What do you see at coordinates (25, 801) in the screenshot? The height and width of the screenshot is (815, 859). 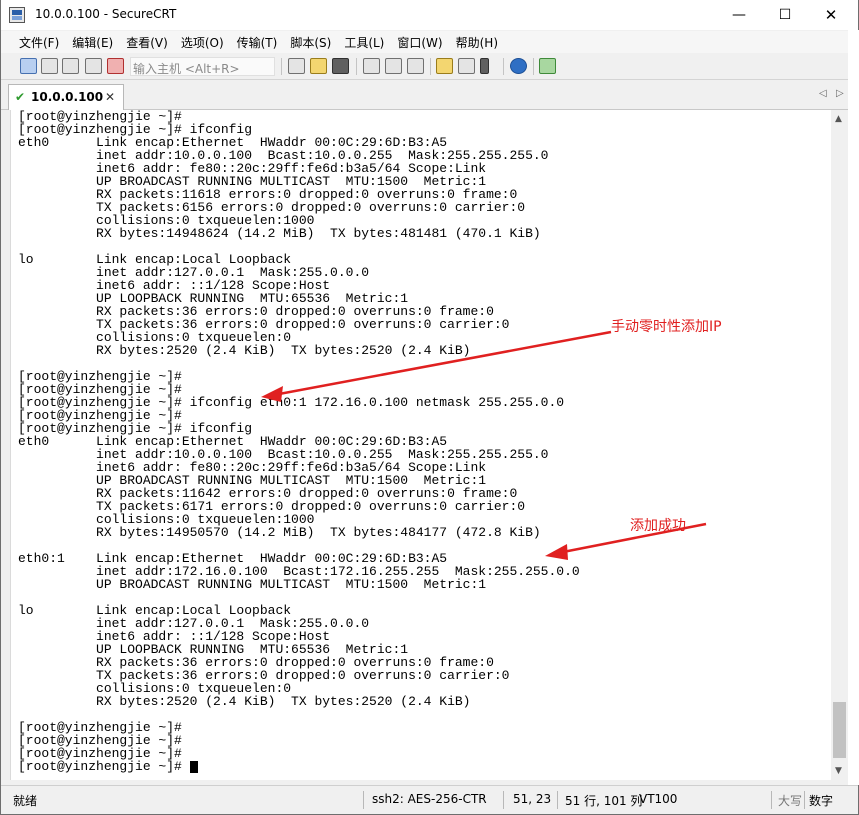 I see `status-ready: 就绪` at bounding box center [25, 801].